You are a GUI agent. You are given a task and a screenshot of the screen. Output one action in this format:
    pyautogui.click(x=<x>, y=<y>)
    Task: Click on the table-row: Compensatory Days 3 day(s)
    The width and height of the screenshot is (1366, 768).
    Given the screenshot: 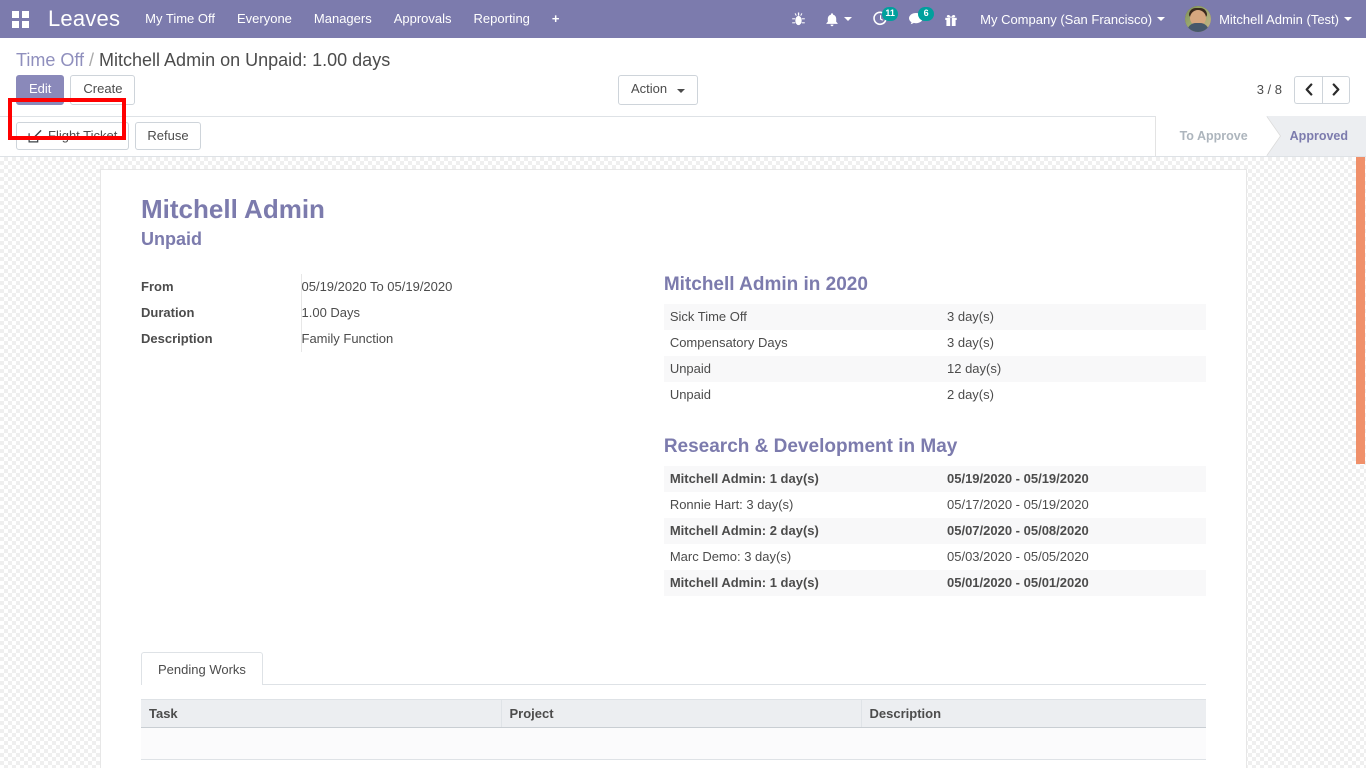 What is the action you would take?
    pyautogui.click(x=935, y=343)
    